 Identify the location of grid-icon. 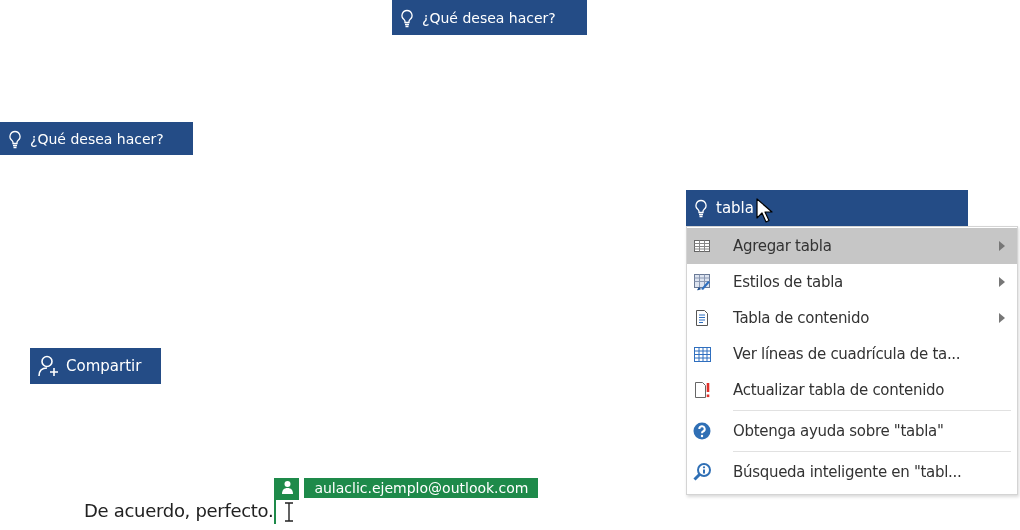
(702, 354).